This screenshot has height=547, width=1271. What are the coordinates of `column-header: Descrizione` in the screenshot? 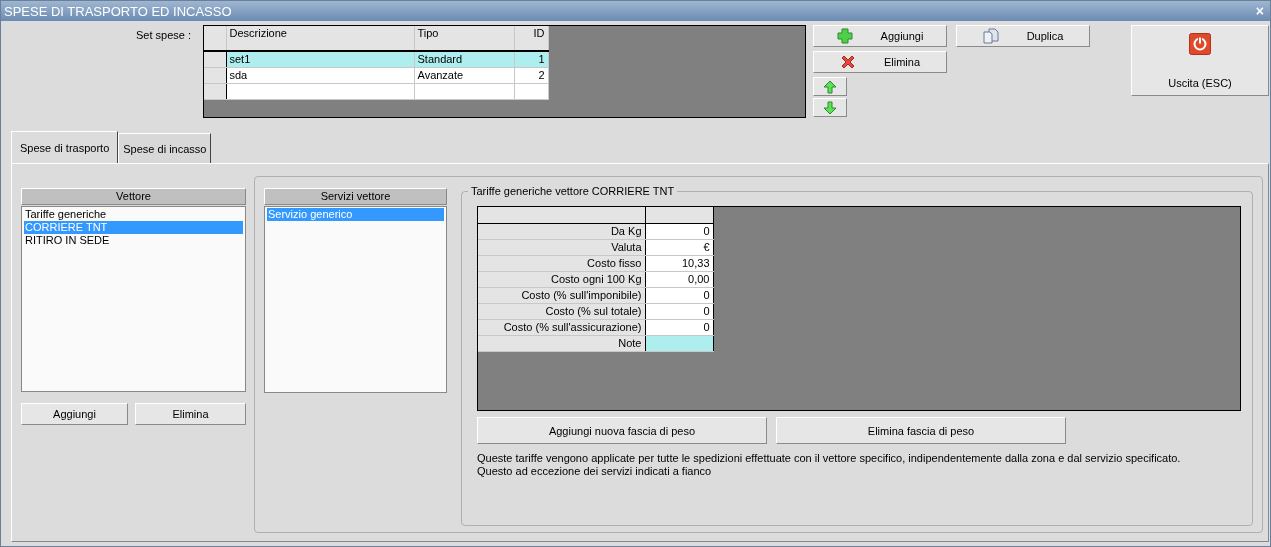 It's located at (320, 38).